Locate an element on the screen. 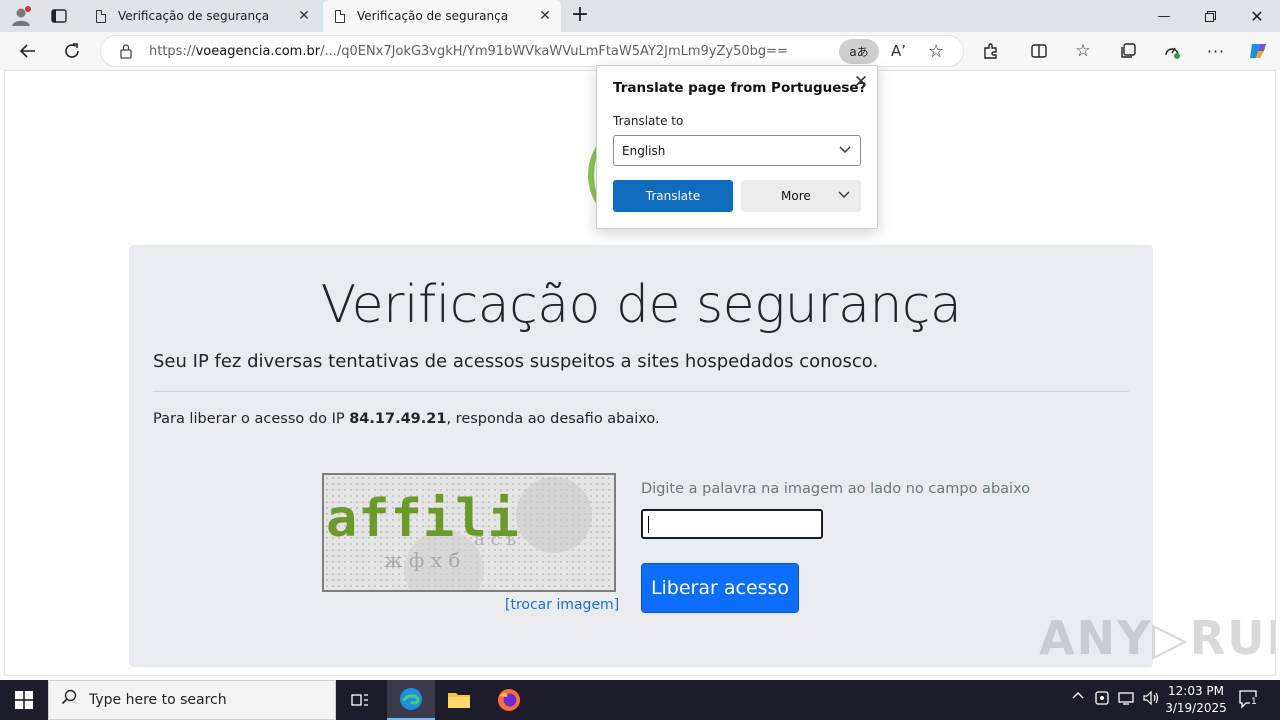 This screenshot has height=720, width=1280. windows-start-icon is located at coordinates (24, 700).